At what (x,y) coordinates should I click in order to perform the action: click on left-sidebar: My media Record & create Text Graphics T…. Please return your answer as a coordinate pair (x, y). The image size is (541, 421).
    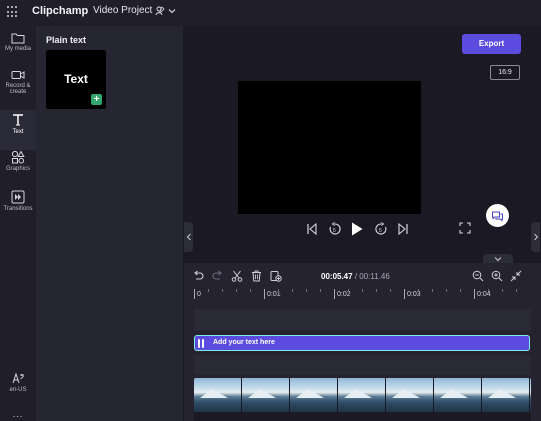
    Looking at the image, I should click on (18, 223).